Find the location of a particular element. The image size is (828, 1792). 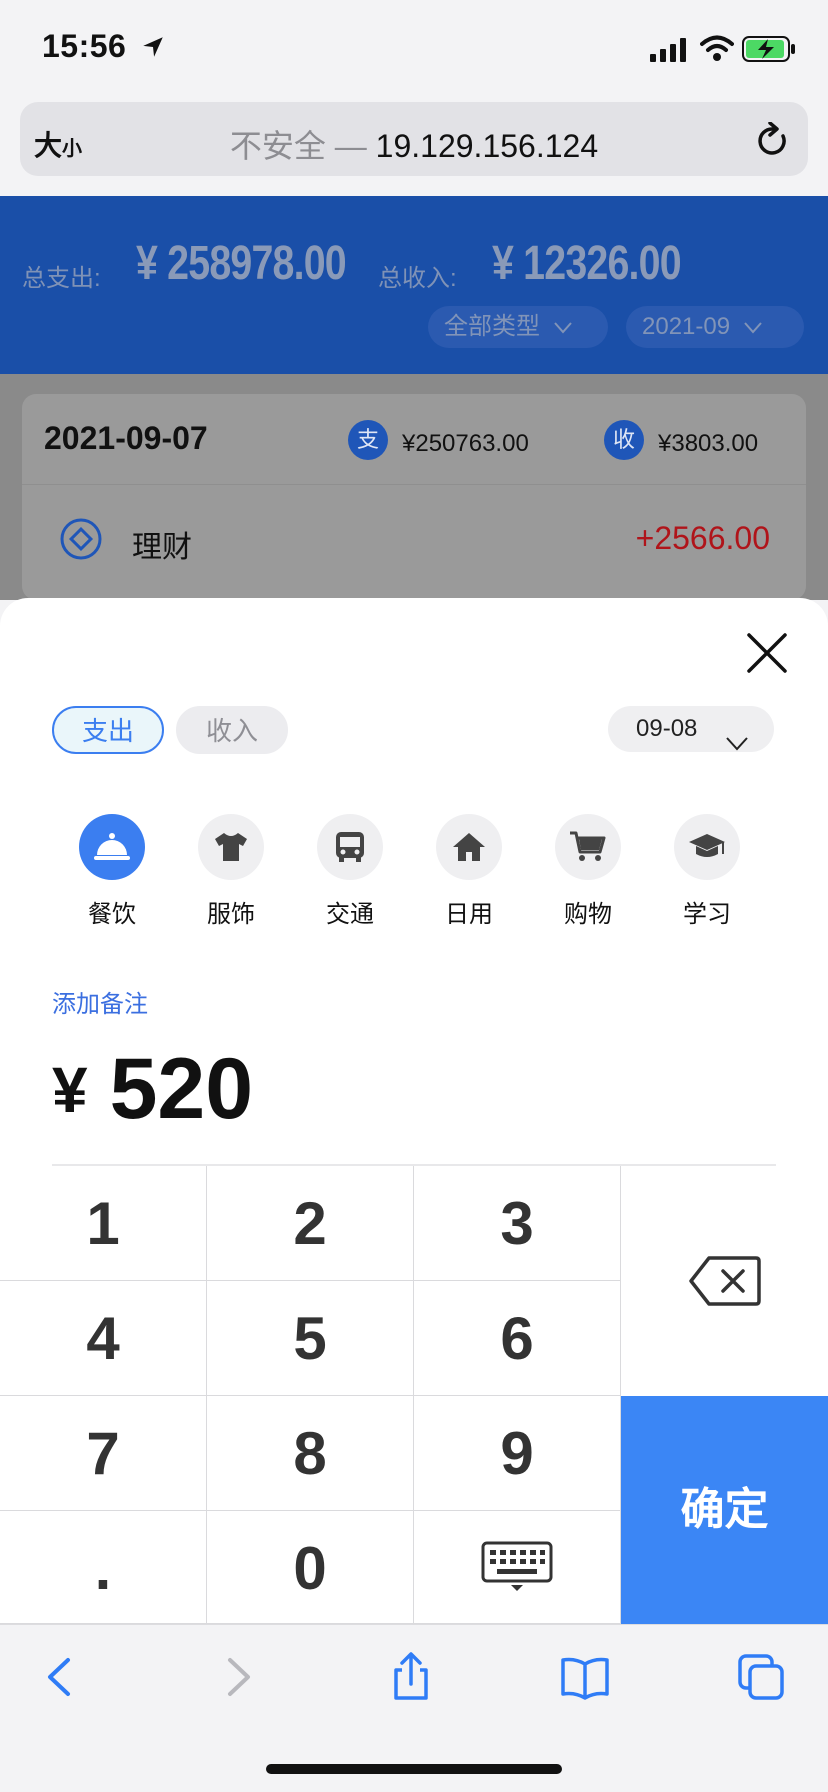

category-label: 交通 is located at coordinates (350, 914).